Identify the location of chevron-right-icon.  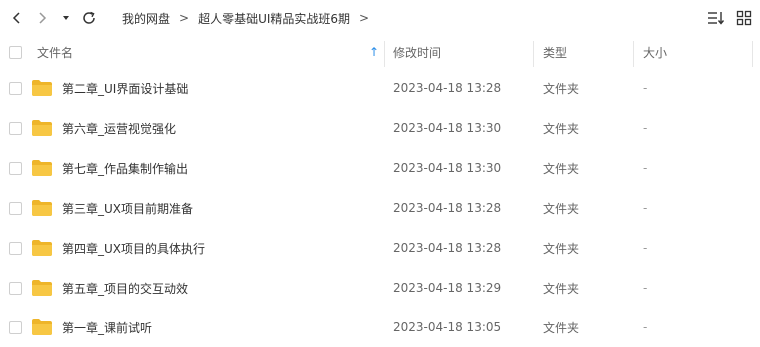
(43, 18).